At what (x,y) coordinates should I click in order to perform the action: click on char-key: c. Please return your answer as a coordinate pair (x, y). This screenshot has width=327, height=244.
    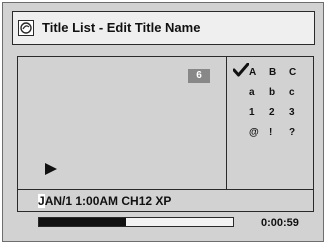
    Looking at the image, I should click on (292, 92).